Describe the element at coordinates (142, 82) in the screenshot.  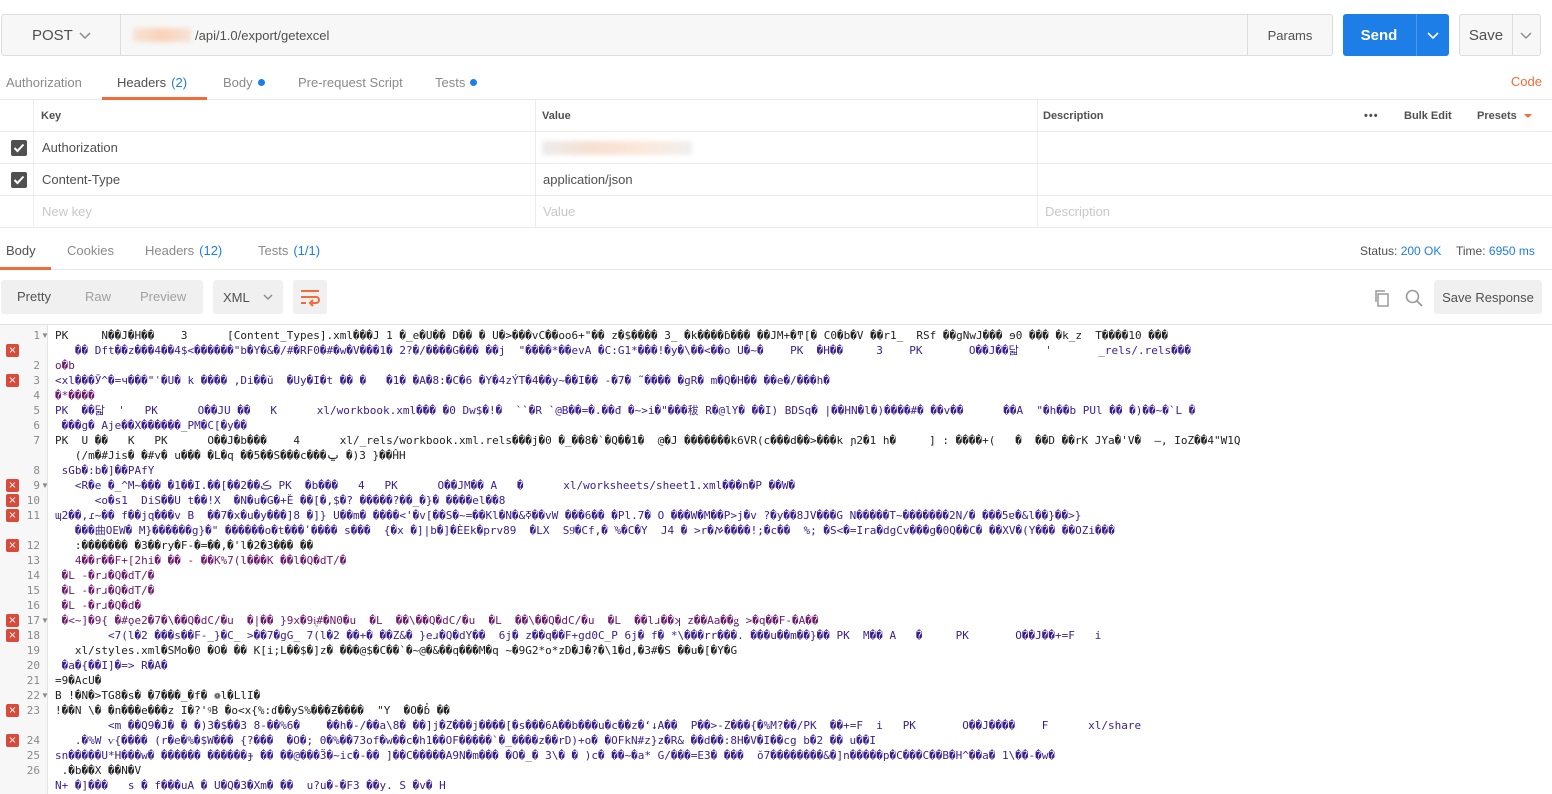
I see `tab-headers-label: Headers` at that location.